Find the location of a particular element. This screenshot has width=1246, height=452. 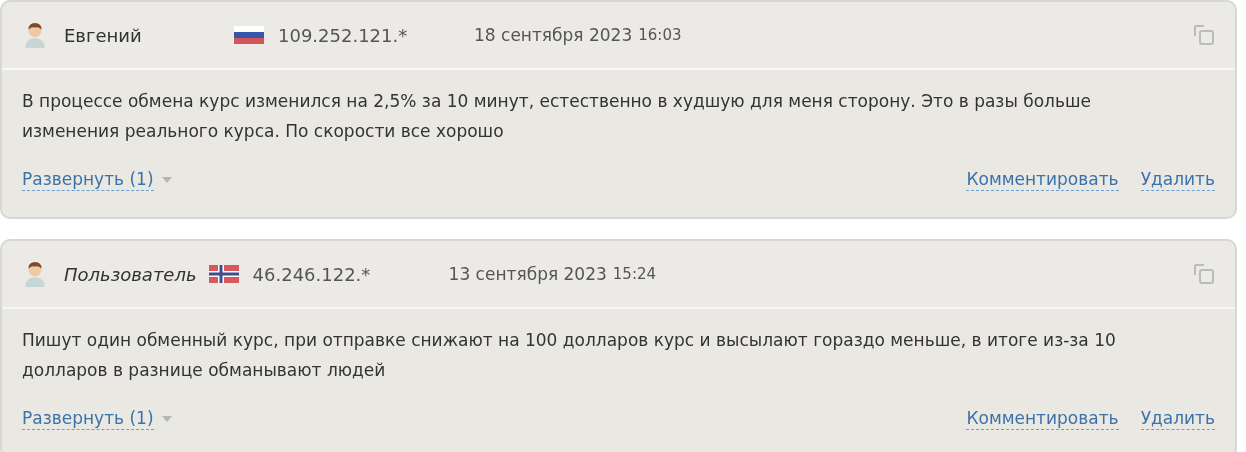

review-time: 16:03 is located at coordinates (660, 35).